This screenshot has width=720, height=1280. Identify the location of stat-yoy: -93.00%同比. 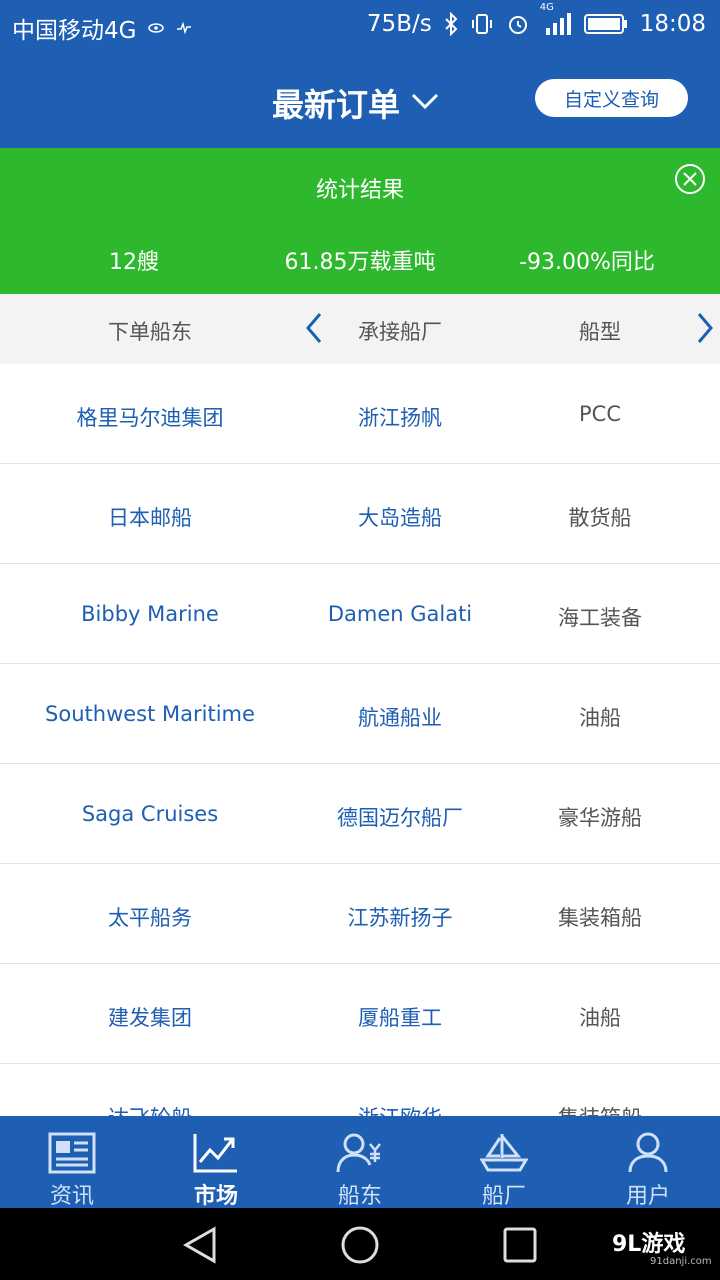
(587, 262).